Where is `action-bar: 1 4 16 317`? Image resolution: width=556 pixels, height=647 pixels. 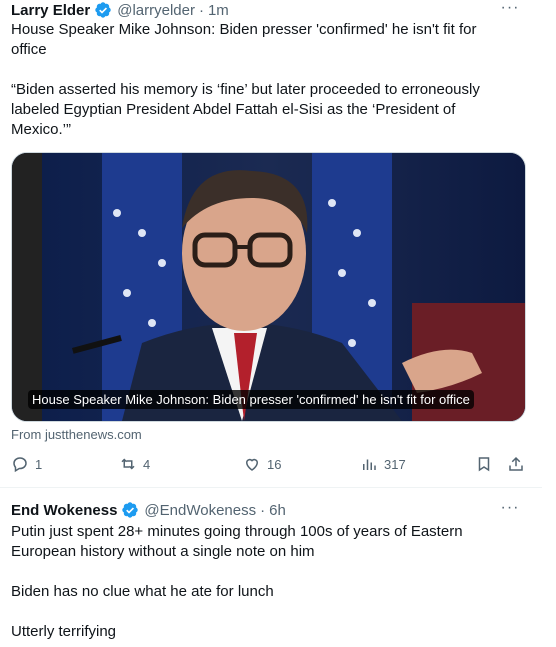
action-bar: 1 4 16 317 is located at coordinates (271, 464).